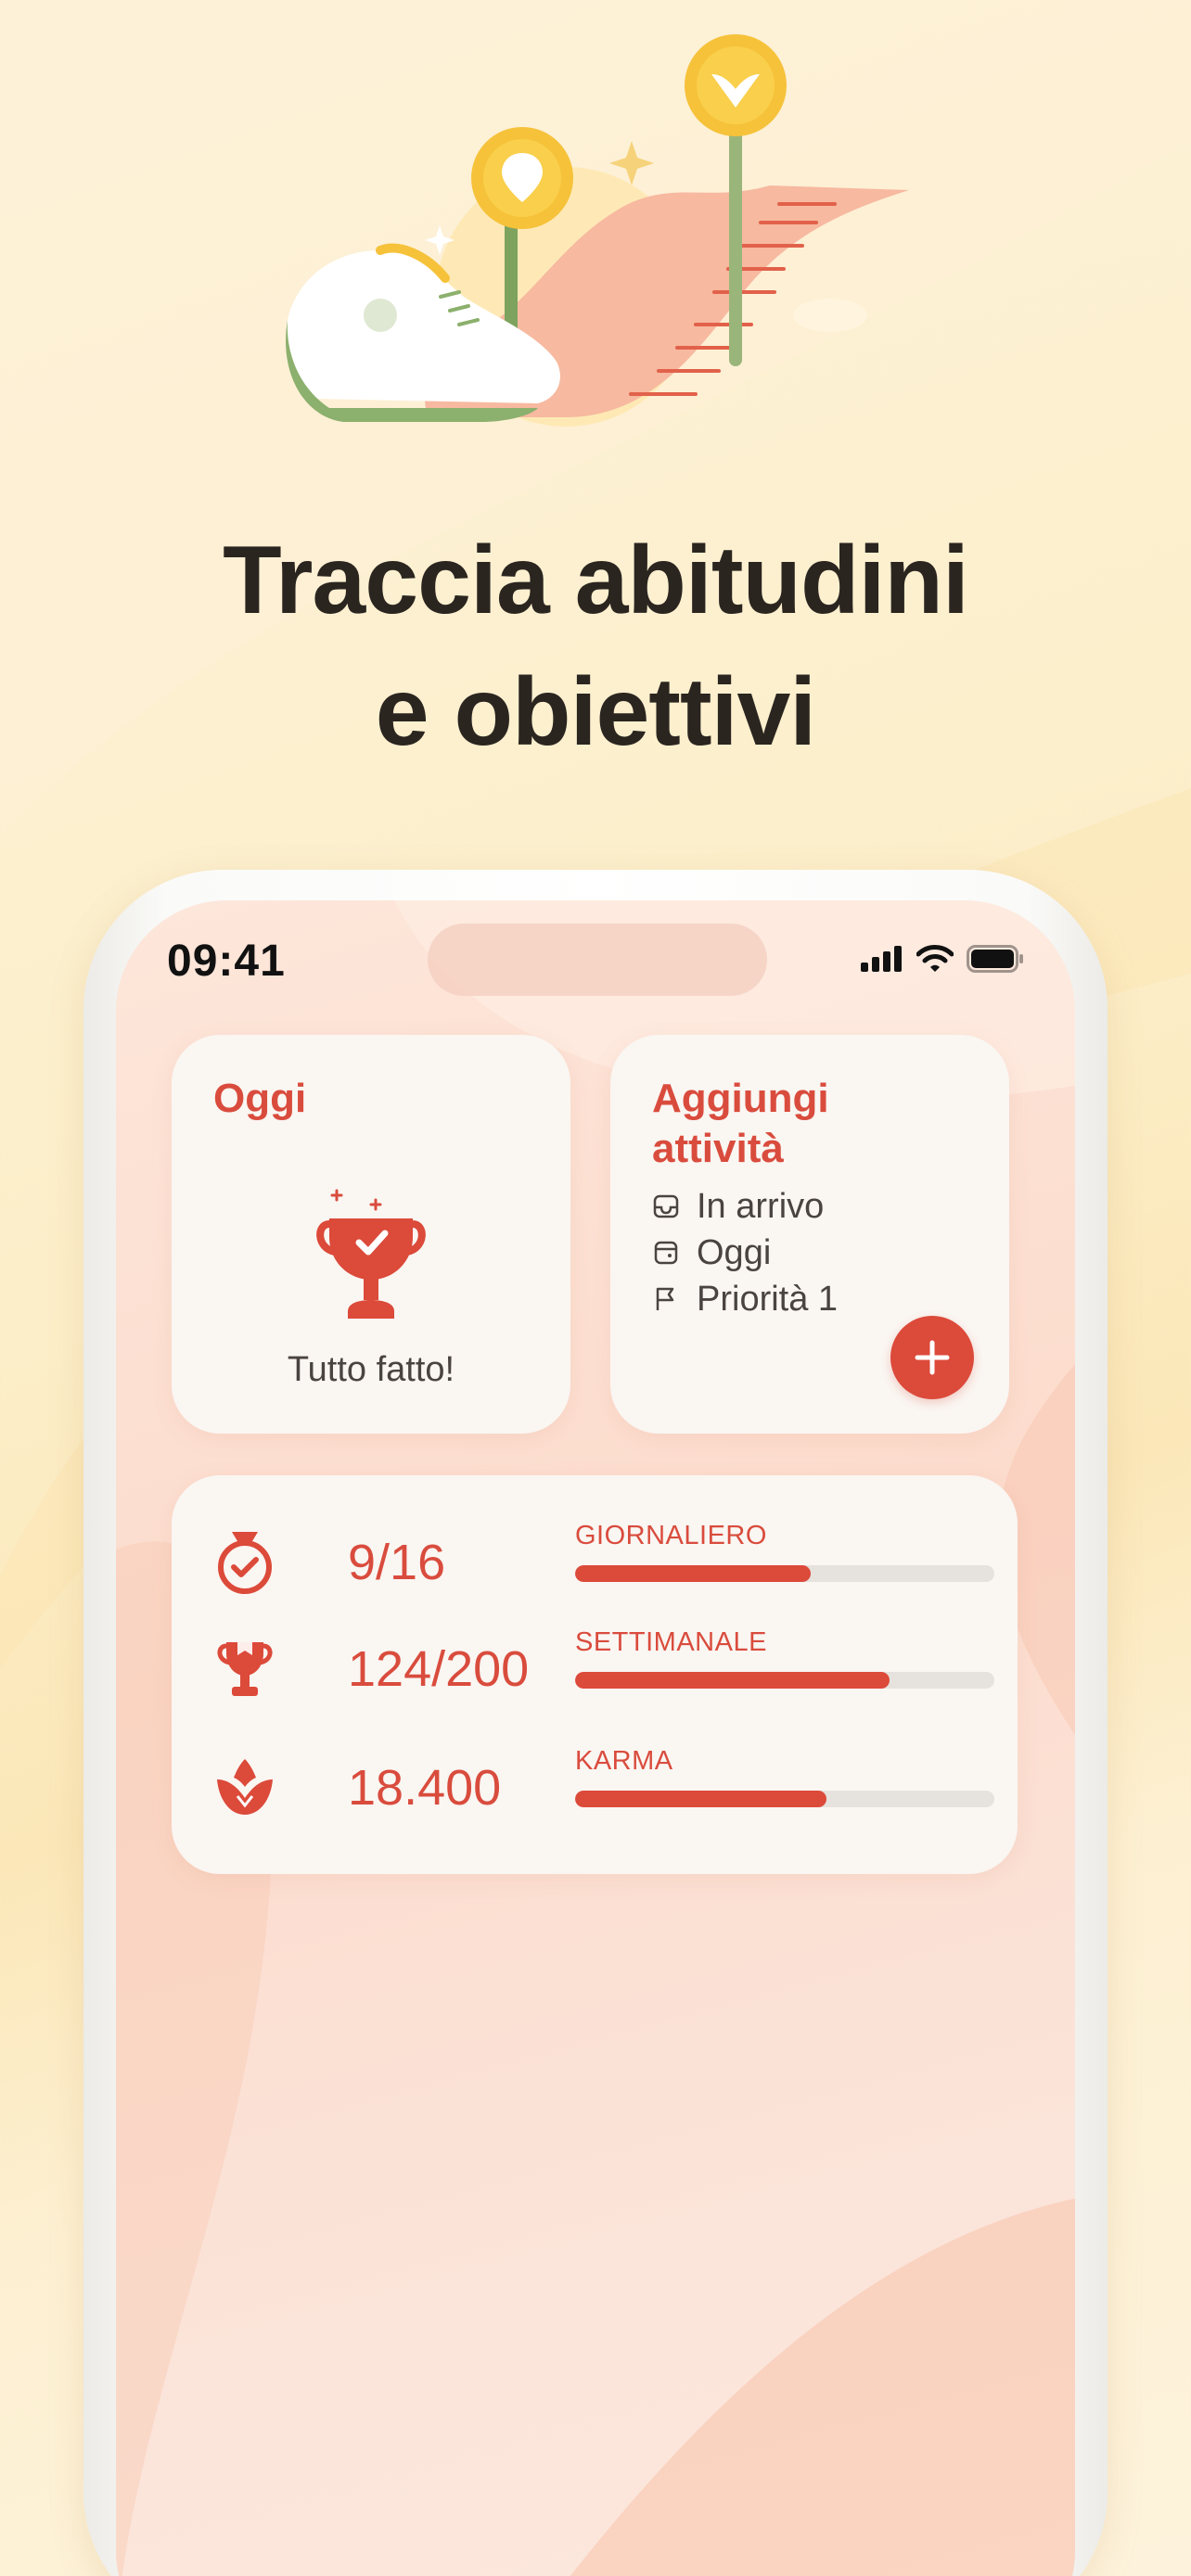 This screenshot has height=2576, width=1191. I want to click on hero-illustration, so click(597, 231).